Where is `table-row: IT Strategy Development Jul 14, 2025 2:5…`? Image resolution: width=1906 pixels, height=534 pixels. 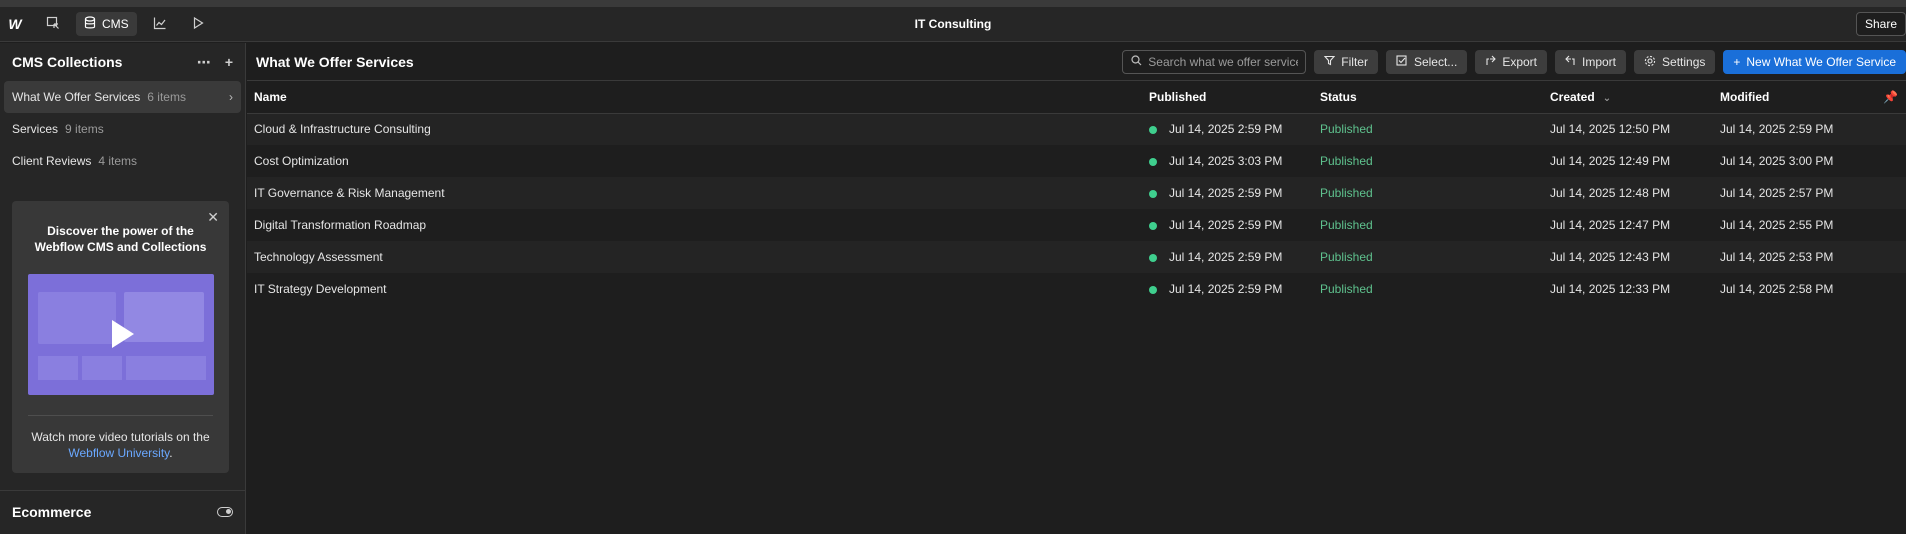 table-row: IT Strategy Development Jul 14, 2025 2:5… is located at coordinates (1076, 289).